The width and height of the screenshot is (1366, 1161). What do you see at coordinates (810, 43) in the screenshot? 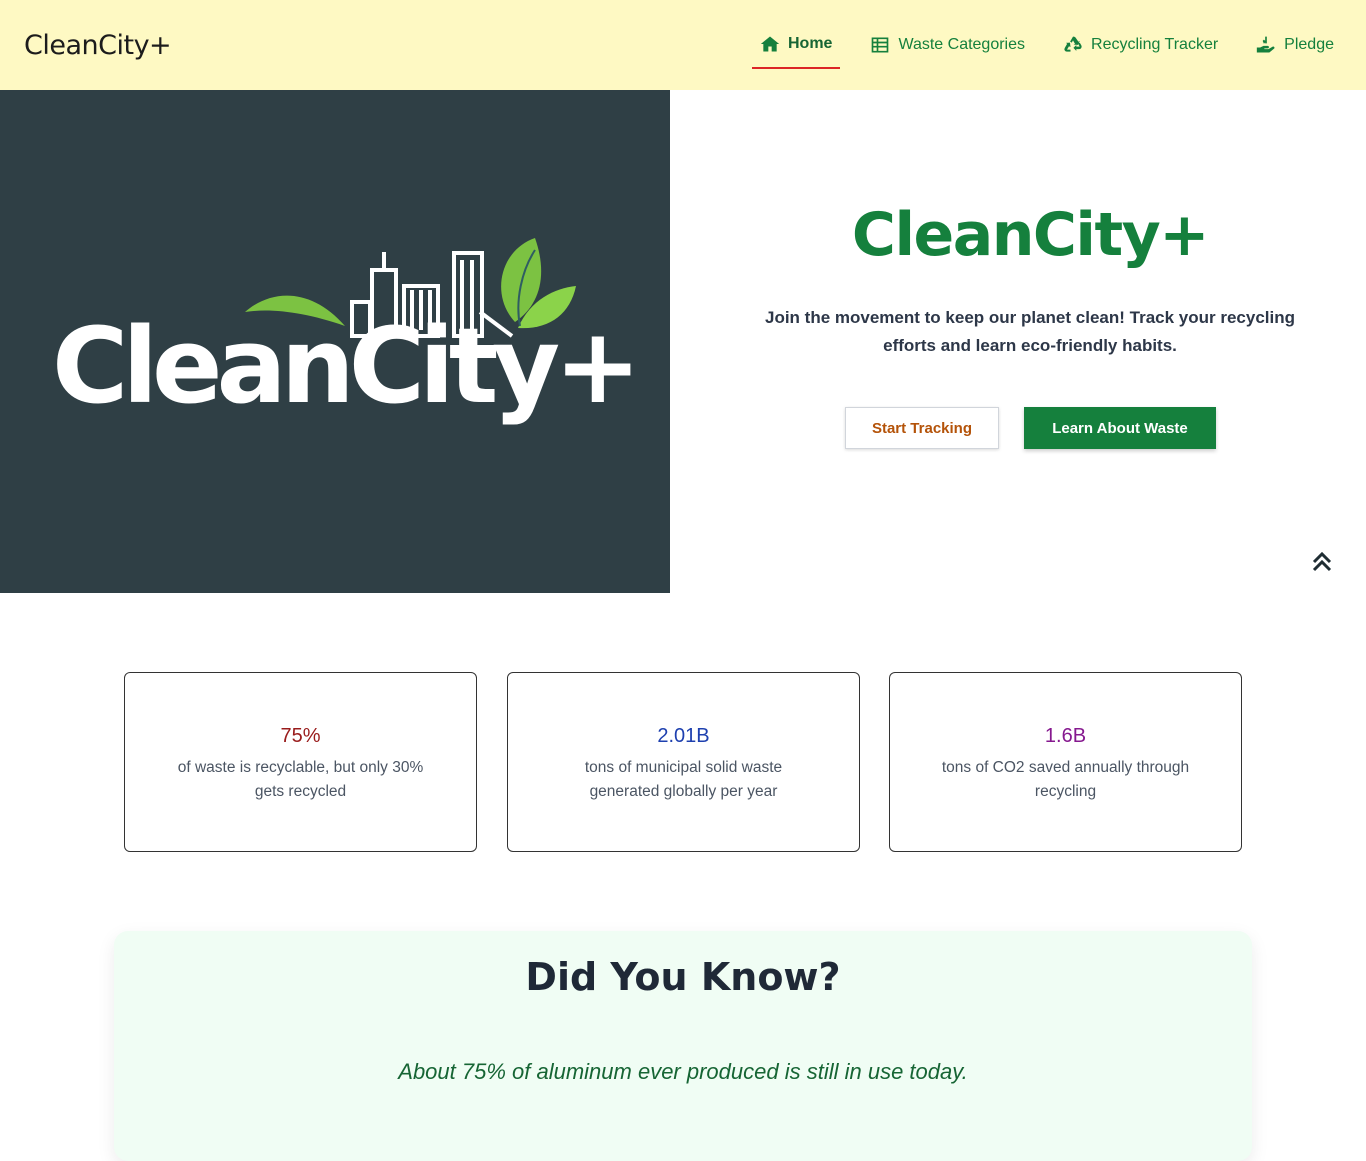
I see `nav-home-label: Home` at bounding box center [810, 43].